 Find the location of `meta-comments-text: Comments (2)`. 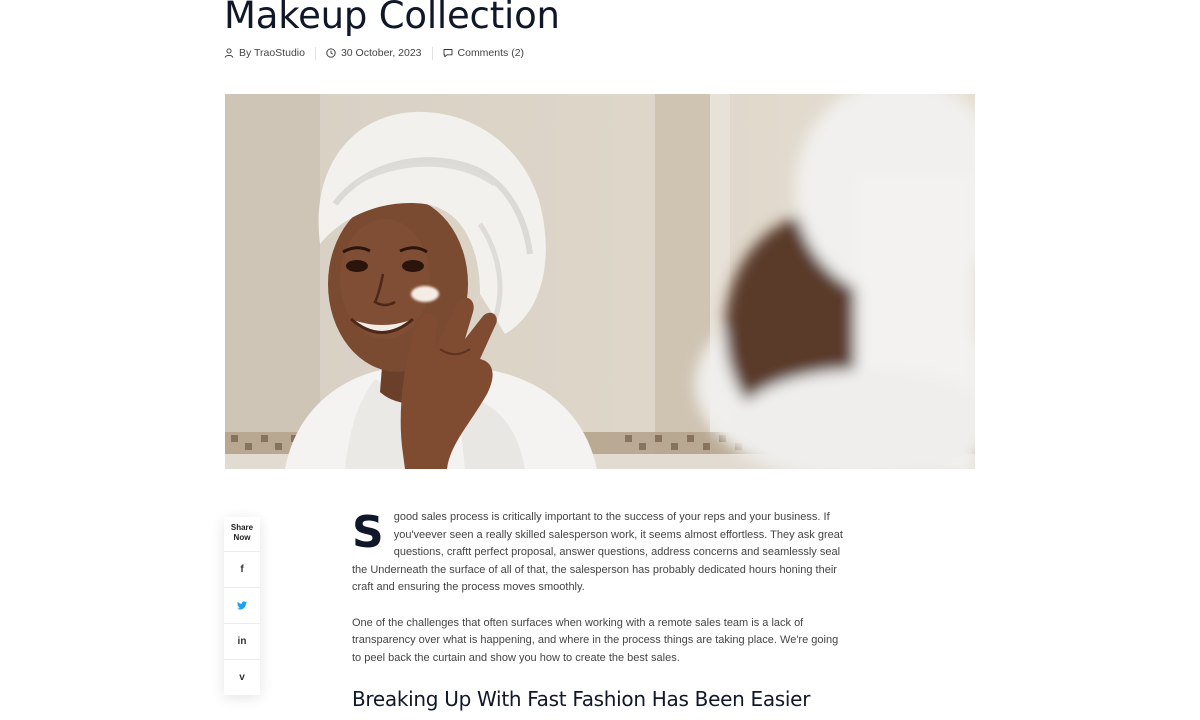

meta-comments-text: Comments (2) is located at coordinates (491, 53).